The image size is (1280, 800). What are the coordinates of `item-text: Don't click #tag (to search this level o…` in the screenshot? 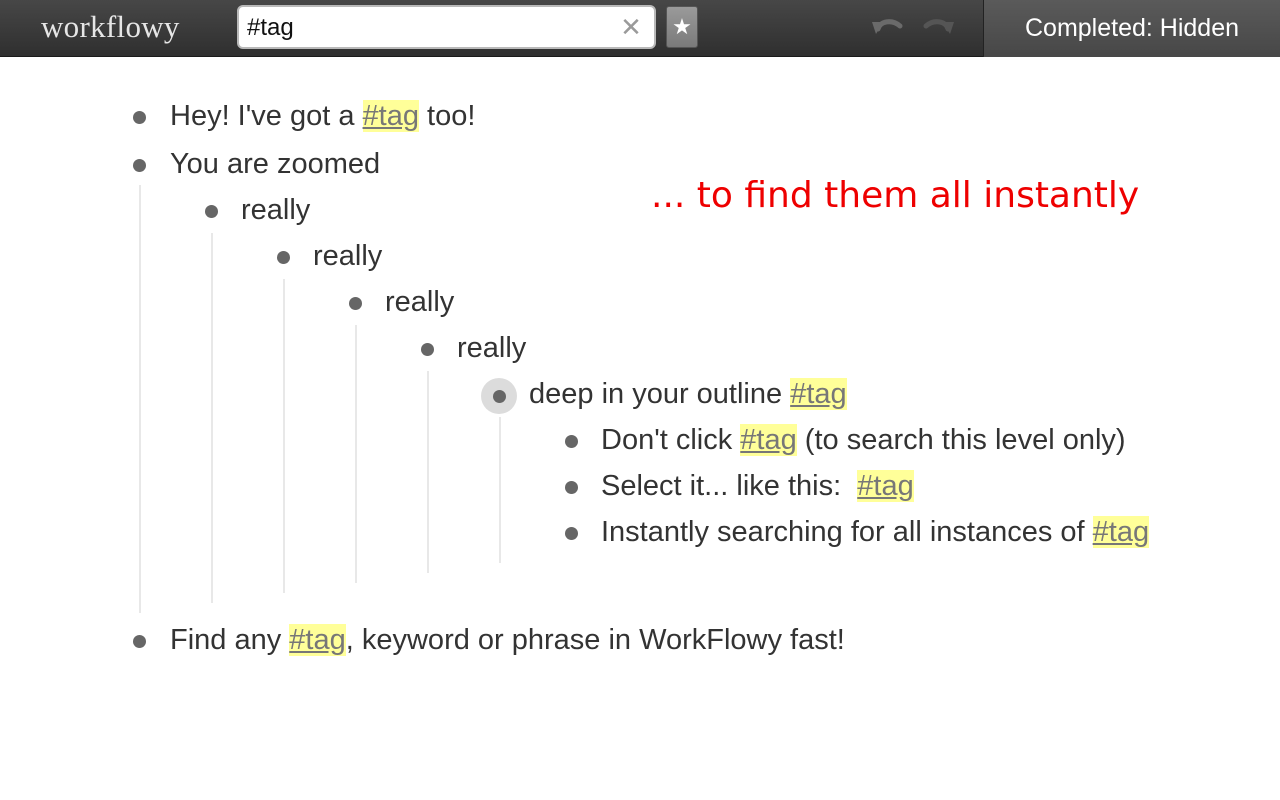 It's located at (863, 440).